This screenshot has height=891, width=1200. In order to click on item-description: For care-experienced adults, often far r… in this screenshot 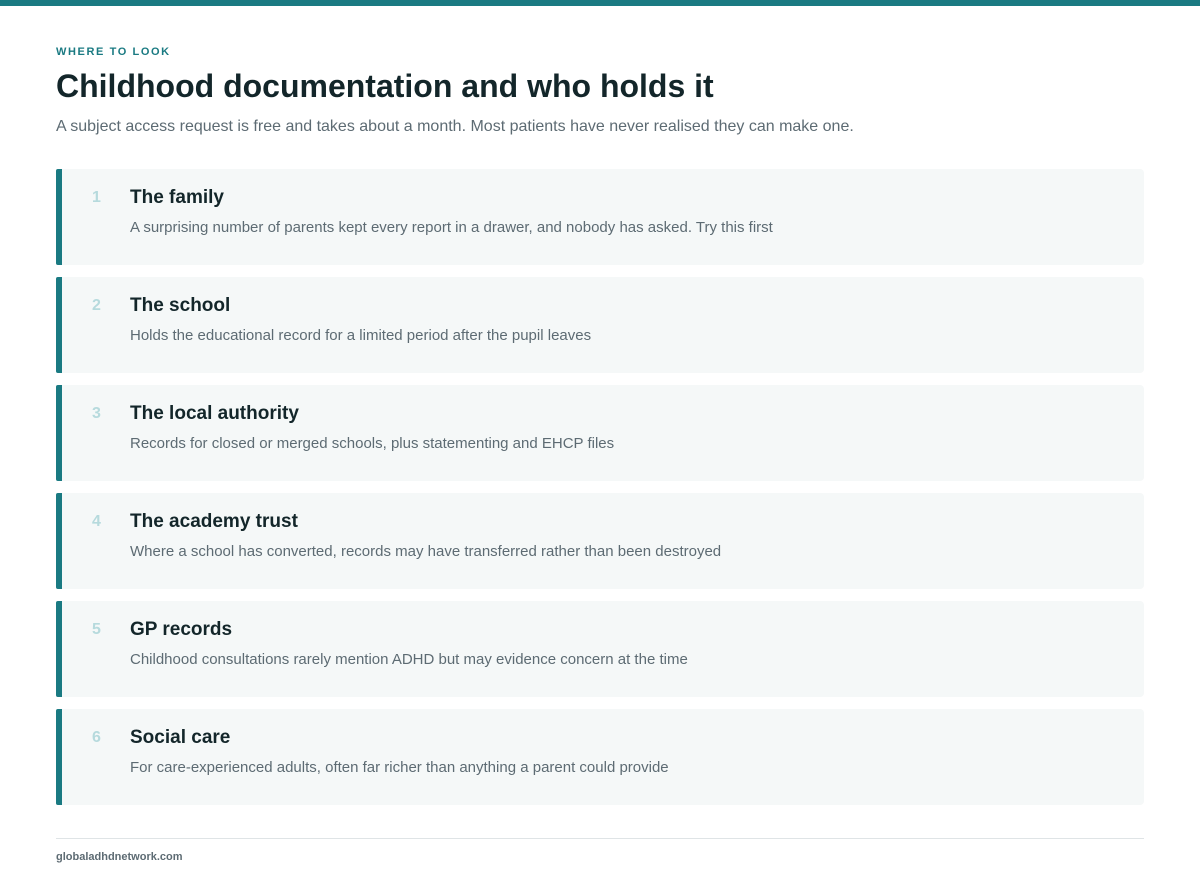, I will do `click(399, 767)`.